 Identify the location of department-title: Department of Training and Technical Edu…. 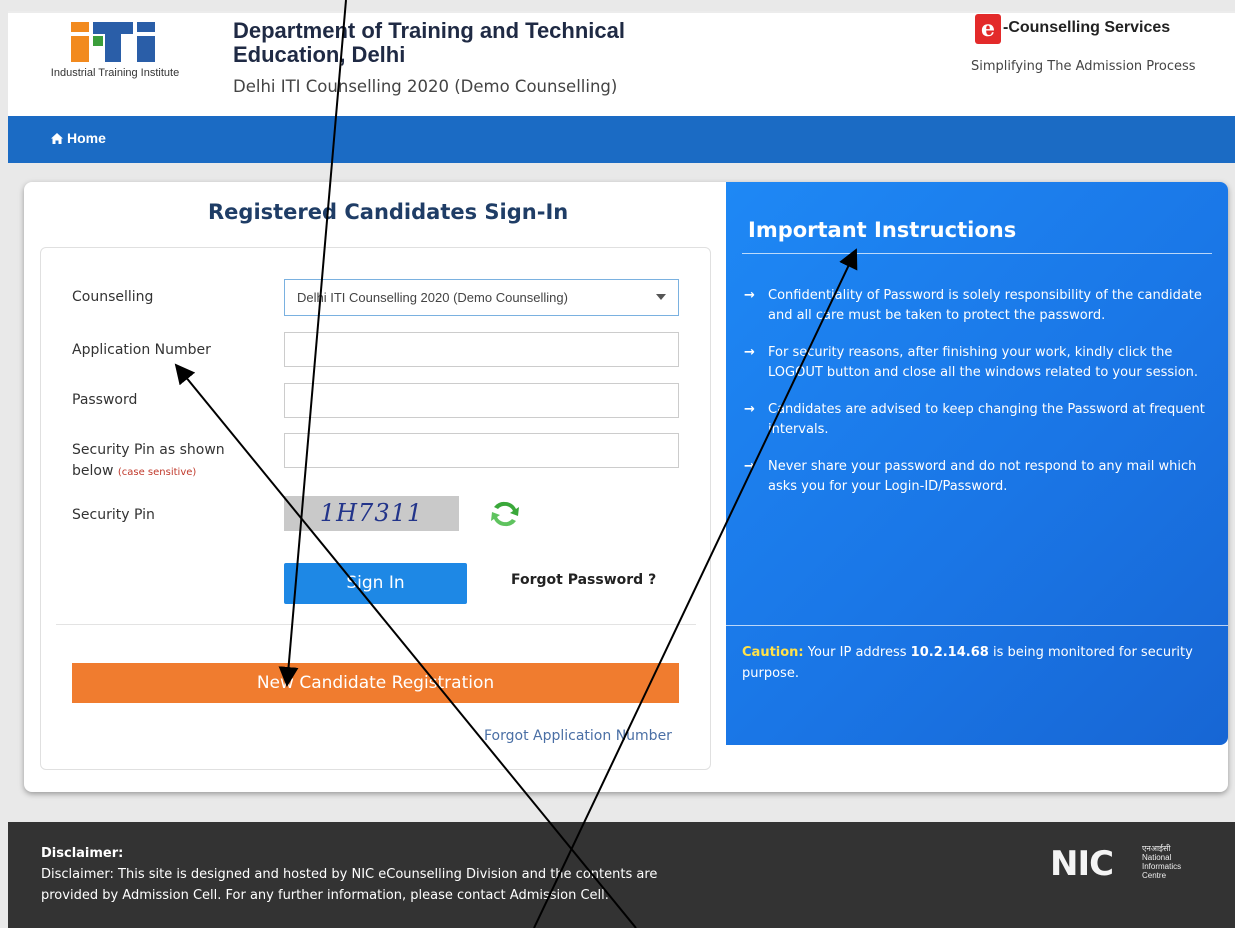
(429, 42).